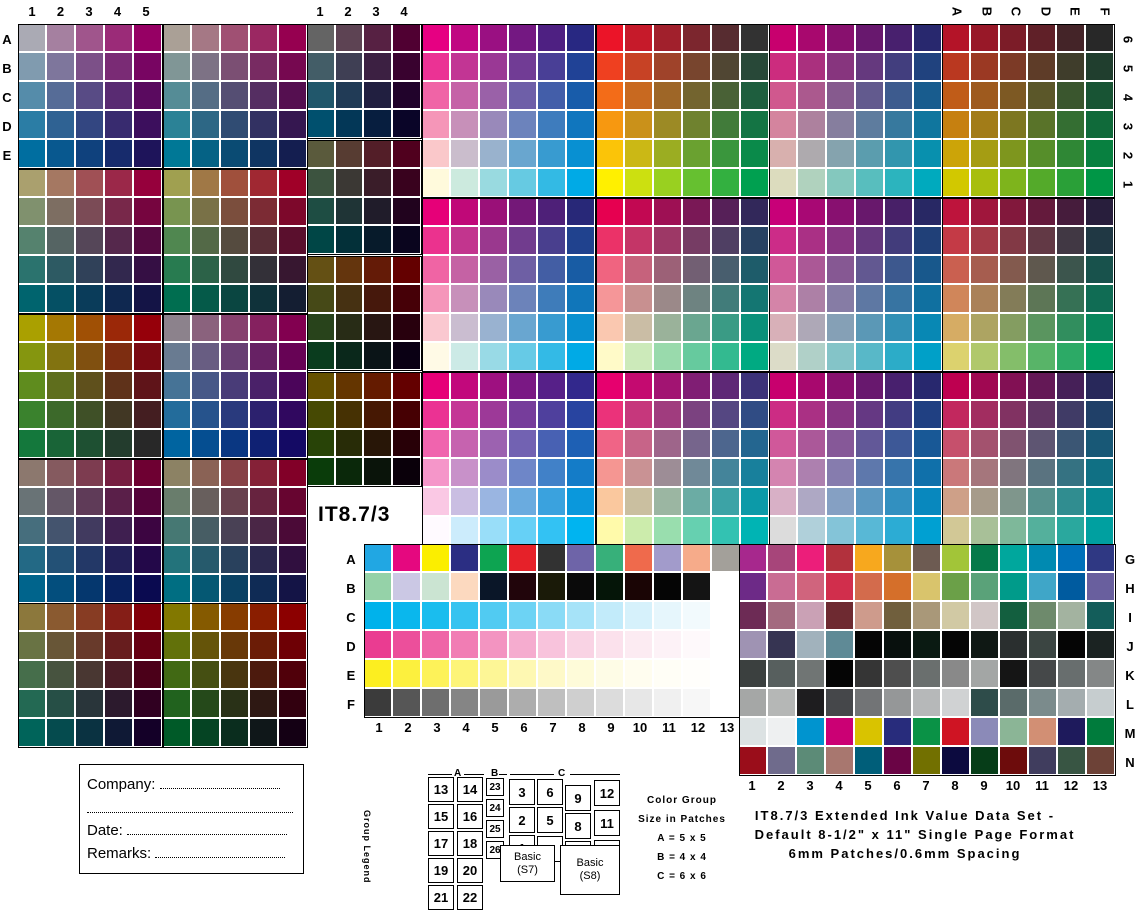  What do you see at coordinates (105, 830) in the screenshot?
I see `date-label: Date:` at bounding box center [105, 830].